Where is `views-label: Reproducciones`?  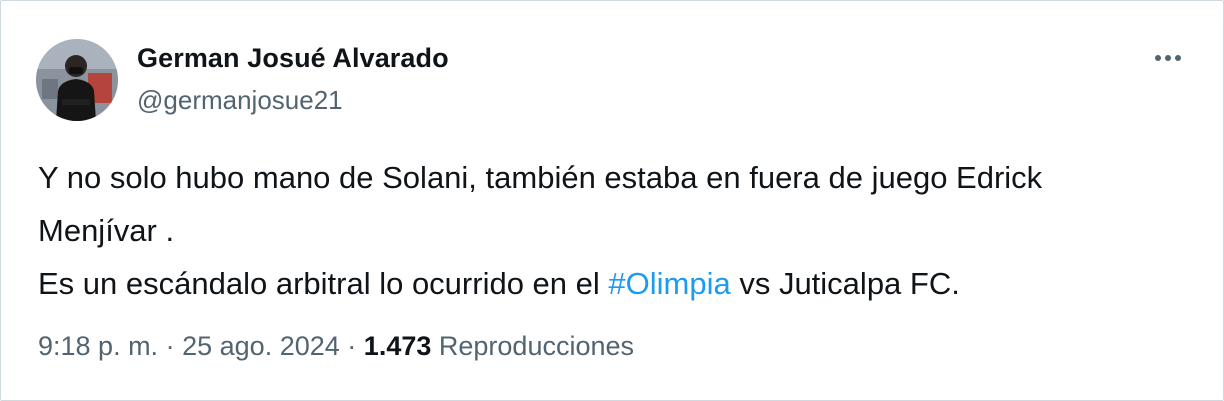 views-label: Reproducciones is located at coordinates (536, 346).